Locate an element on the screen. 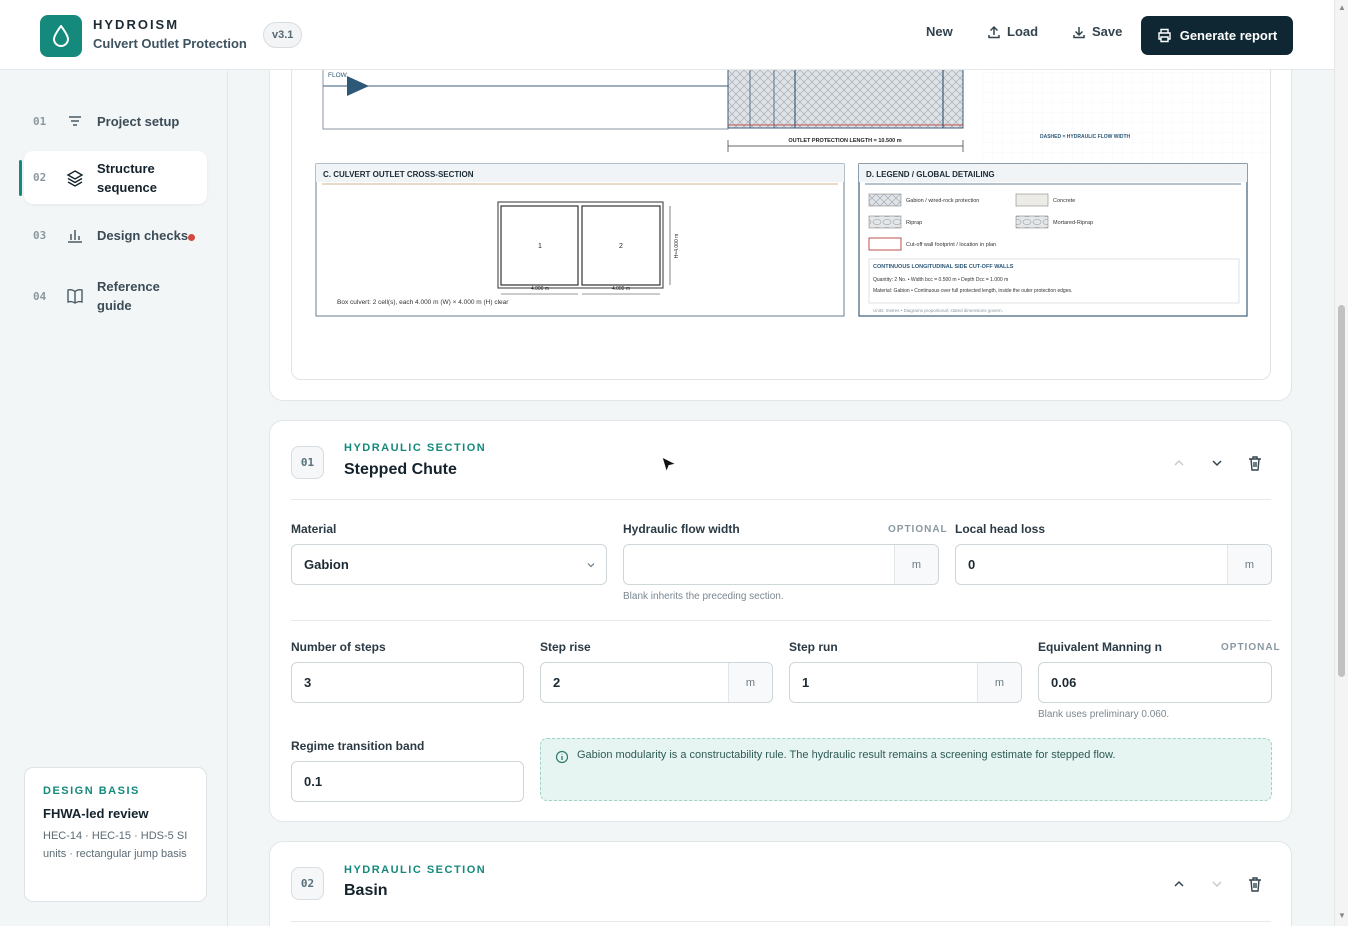 The width and height of the screenshot is (1348, 926). mouse-cursor-icon is located at coordinates (669, 465).